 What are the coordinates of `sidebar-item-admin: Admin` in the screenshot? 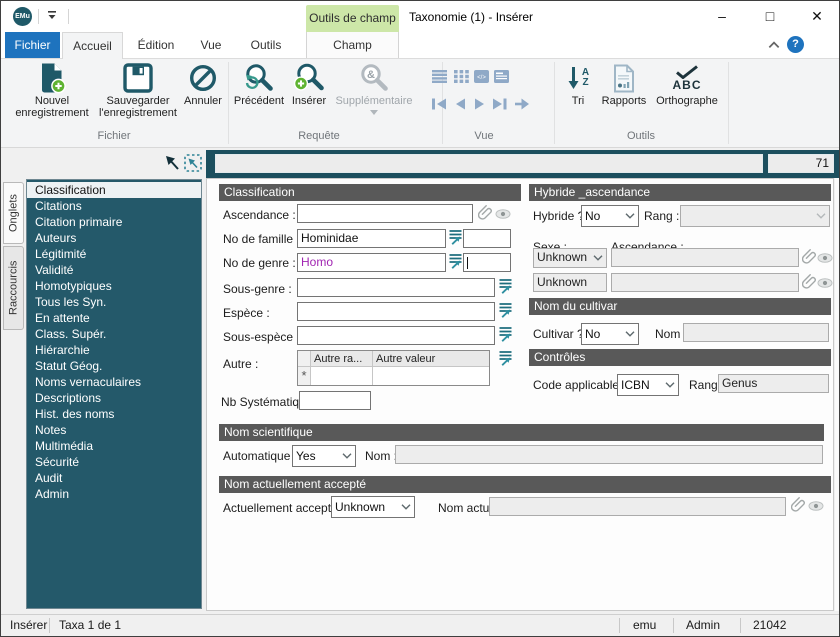 It's located at (114, 494).